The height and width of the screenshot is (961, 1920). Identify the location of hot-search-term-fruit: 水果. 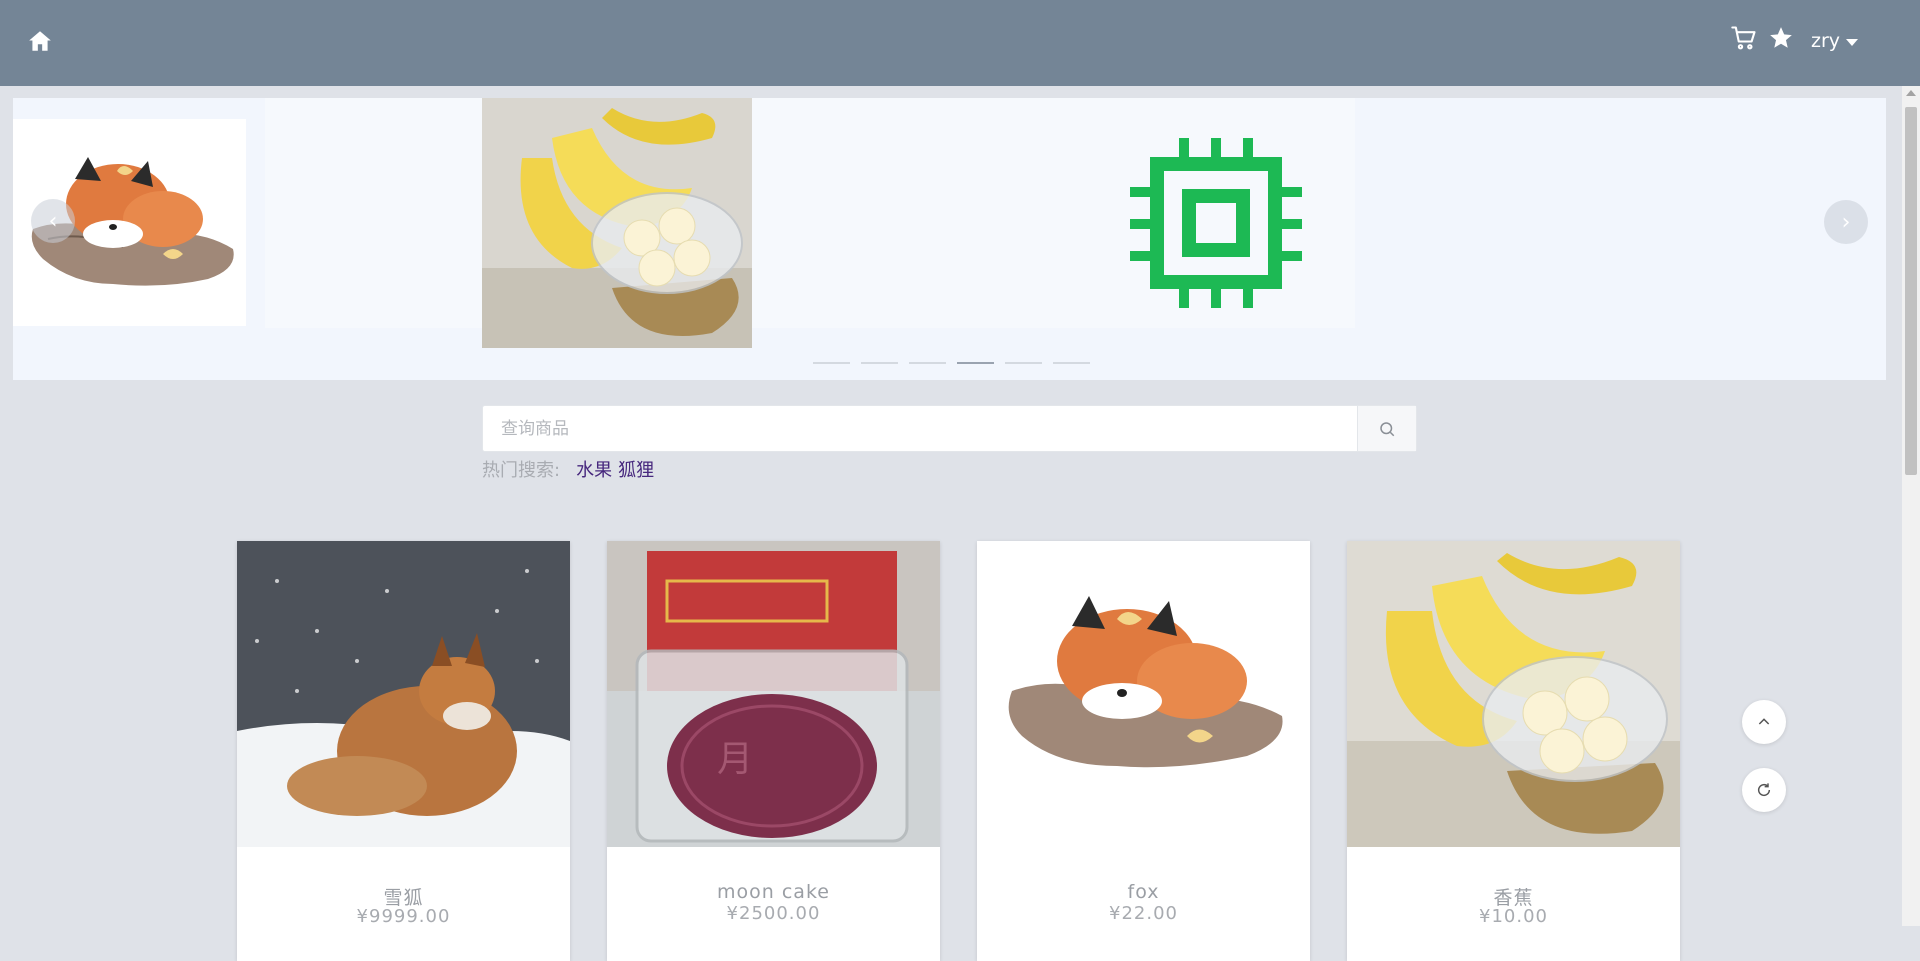
(594, 469).